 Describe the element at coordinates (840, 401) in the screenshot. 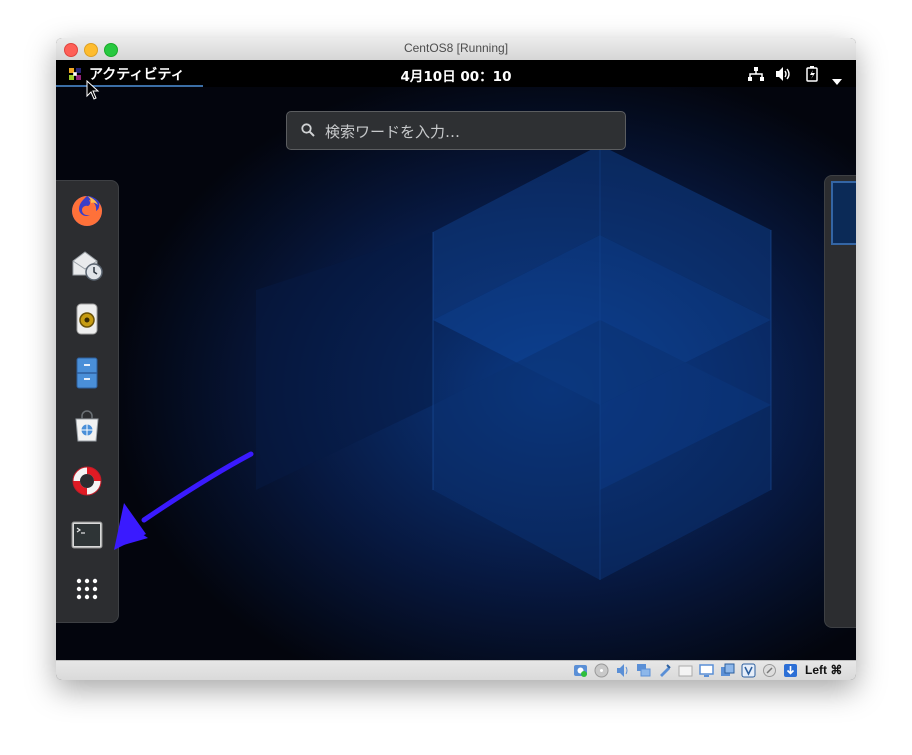

I see `workspace-switcher` at that location.